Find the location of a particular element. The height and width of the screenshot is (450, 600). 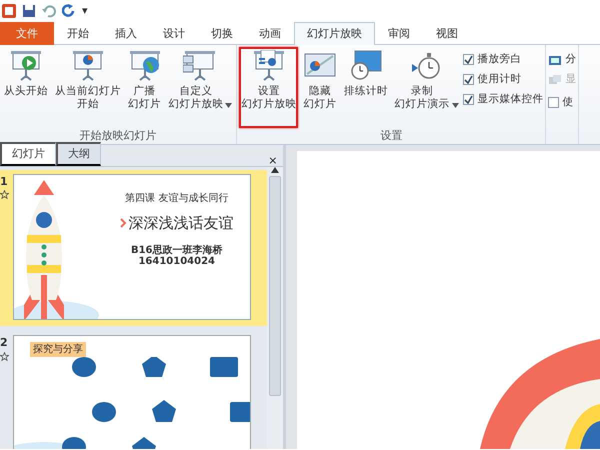

setup-screen-icon is located at coordinates (269, 66).